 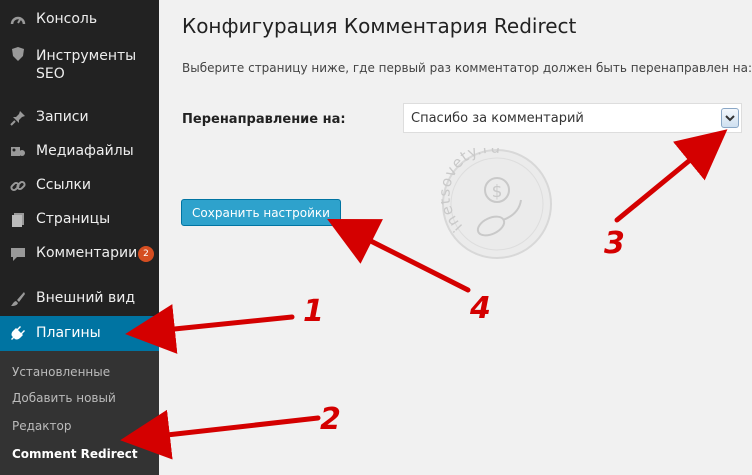 I want to click on menu-label-links: Ссылки, so click(x=64, y=185).